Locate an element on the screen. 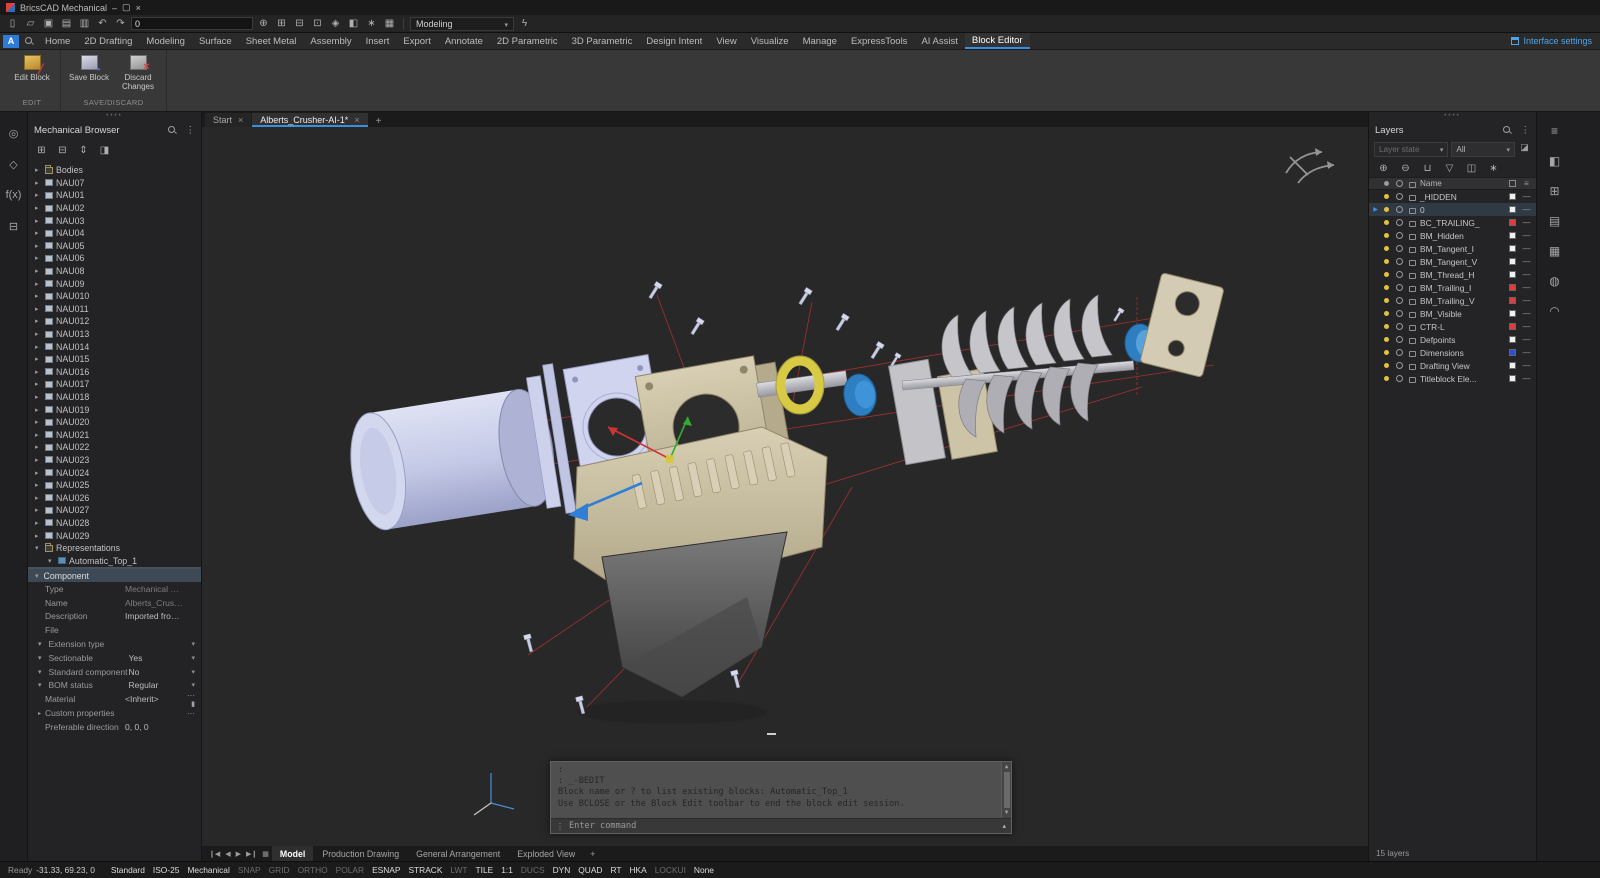  layer-name: BC_TRAILING_ is located at coordinates (1462, 223).